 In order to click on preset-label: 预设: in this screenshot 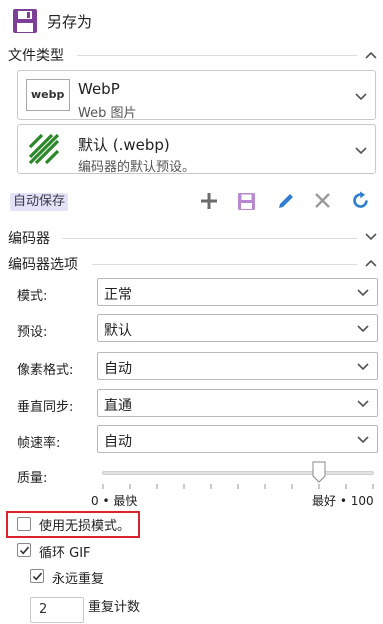, I will do `click(32, 332)`.